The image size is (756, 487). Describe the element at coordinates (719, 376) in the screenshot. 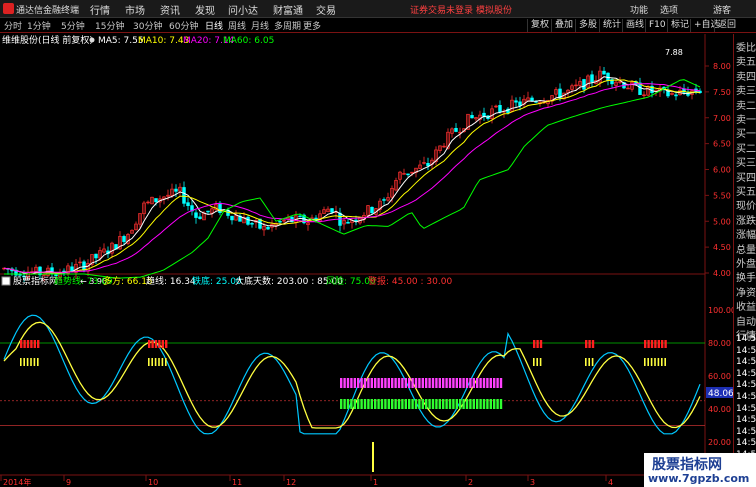

I see `indicator-tick-label: 60.00` at that location.